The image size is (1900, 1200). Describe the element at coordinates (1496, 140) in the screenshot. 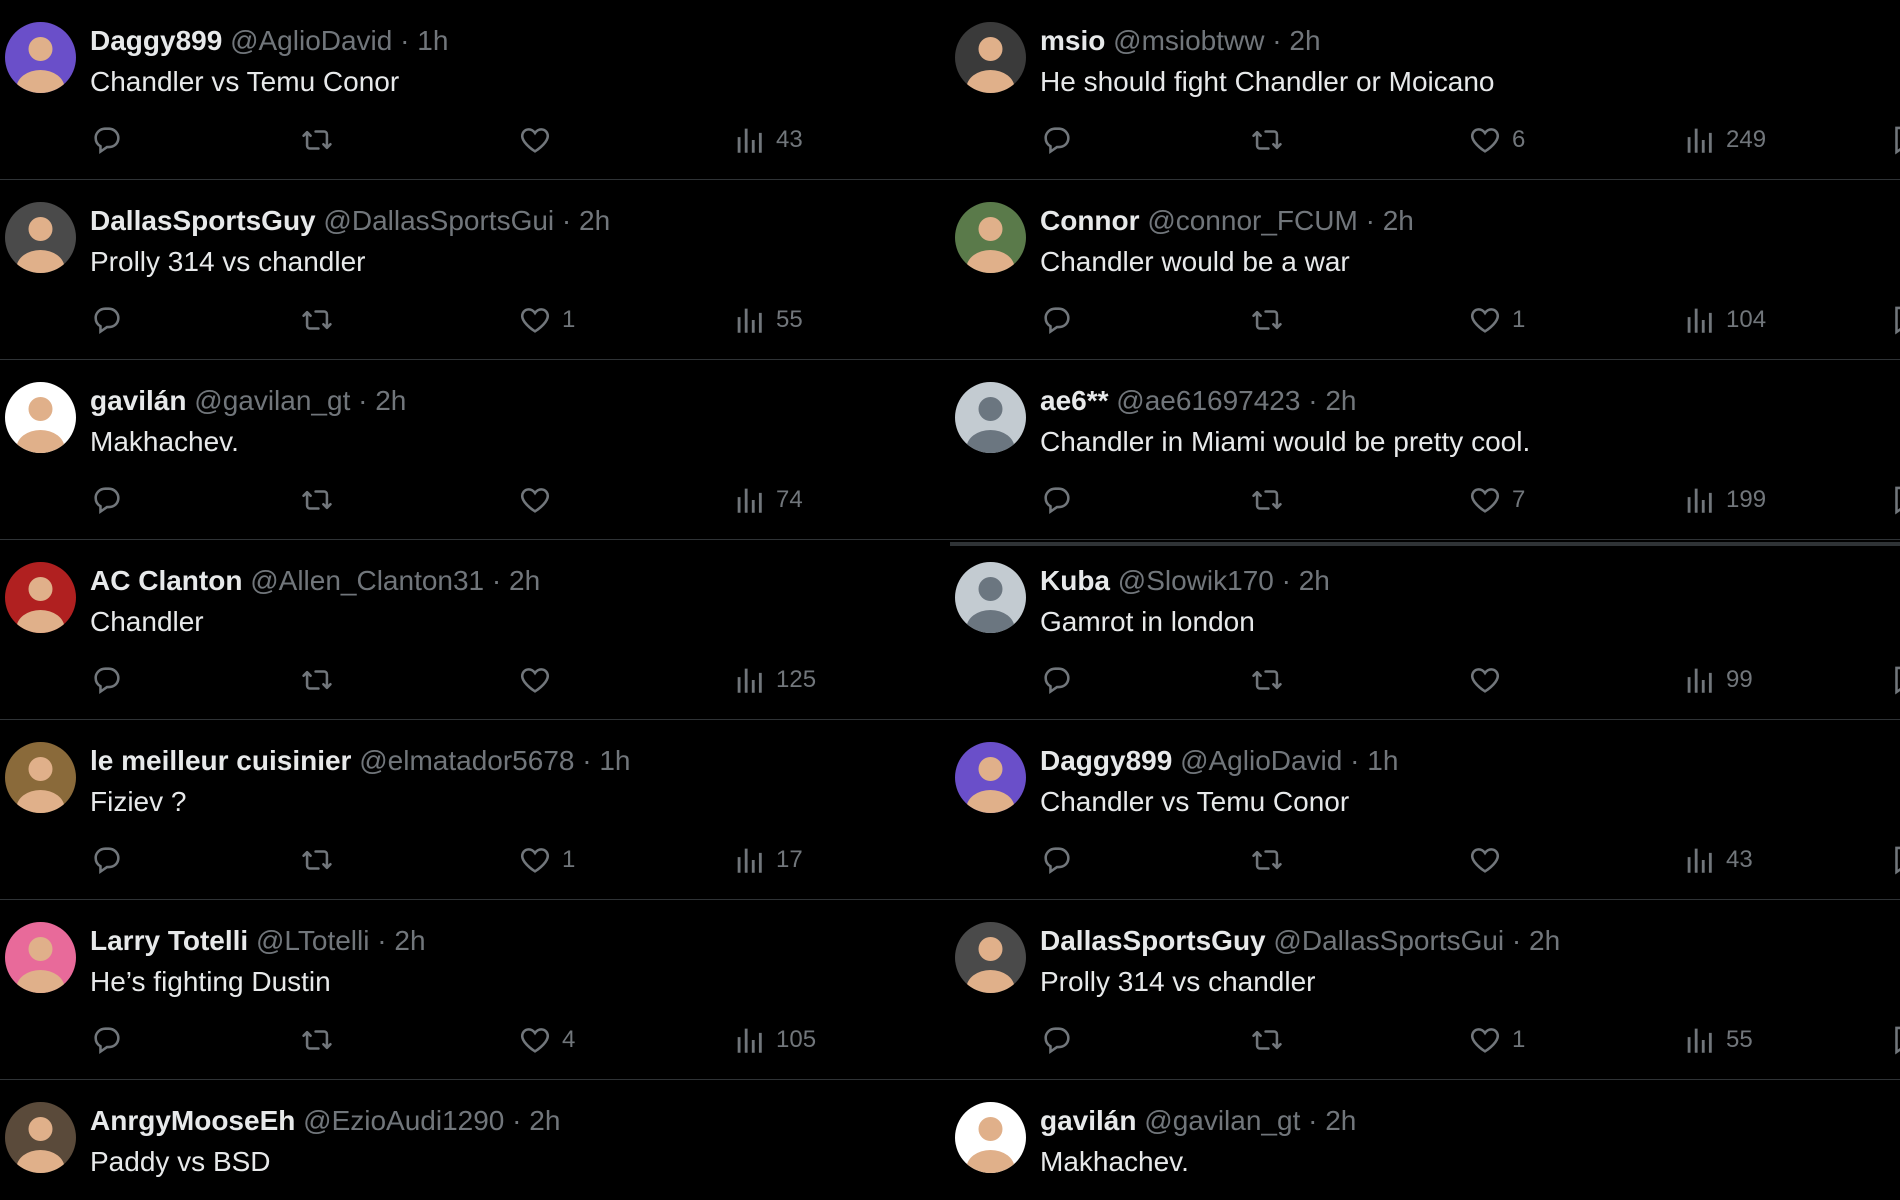

I see `like-button: 6` at that location.